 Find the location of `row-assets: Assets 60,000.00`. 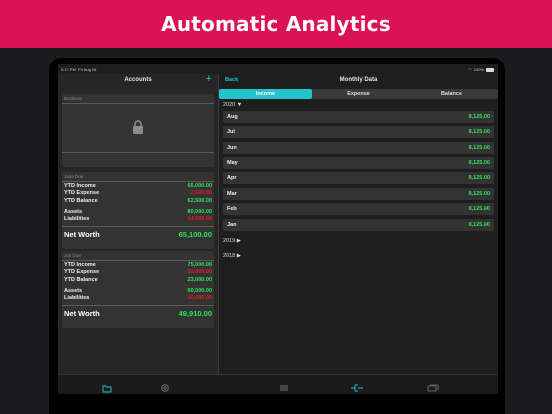

row-assets: Assets 60,000.00 is located at coordinates (138, 291).